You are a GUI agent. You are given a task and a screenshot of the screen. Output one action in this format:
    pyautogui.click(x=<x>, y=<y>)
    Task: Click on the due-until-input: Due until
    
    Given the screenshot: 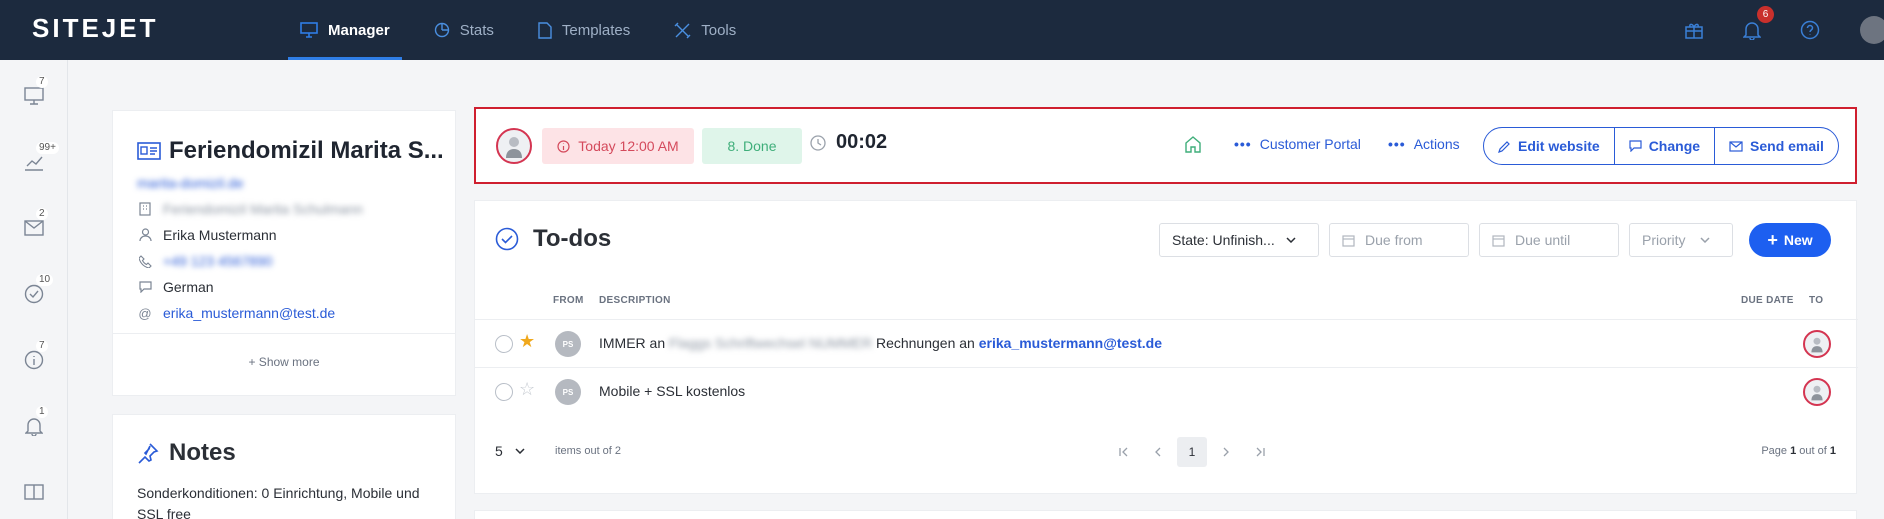 What is the action you would take?
    pyautogui.click(x=1549, y=240)
    